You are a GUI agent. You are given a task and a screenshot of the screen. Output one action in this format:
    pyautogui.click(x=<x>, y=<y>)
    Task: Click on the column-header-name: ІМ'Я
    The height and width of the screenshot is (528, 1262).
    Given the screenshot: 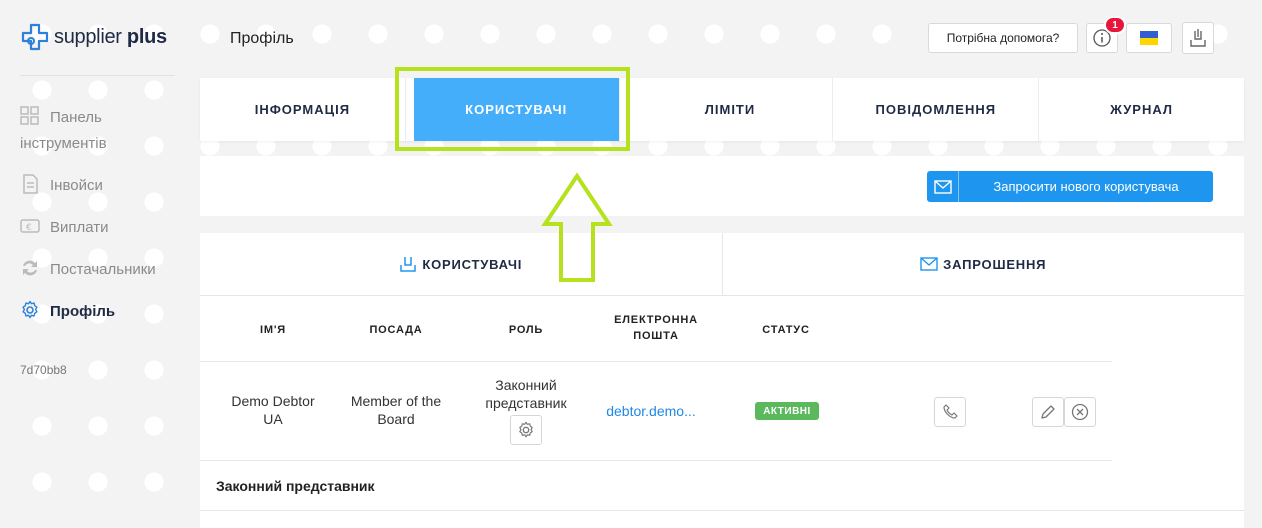 What is the action you would take?
    pyautogui.click(x=273, y=330)
    